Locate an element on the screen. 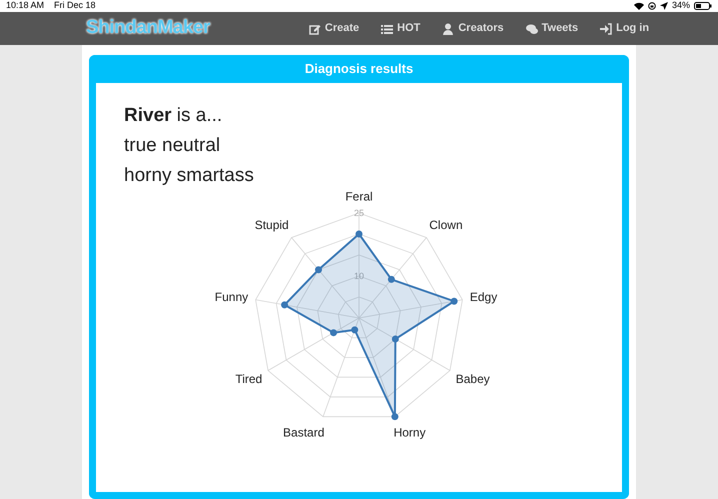  battery-icon is located at coordinates (703, 6).